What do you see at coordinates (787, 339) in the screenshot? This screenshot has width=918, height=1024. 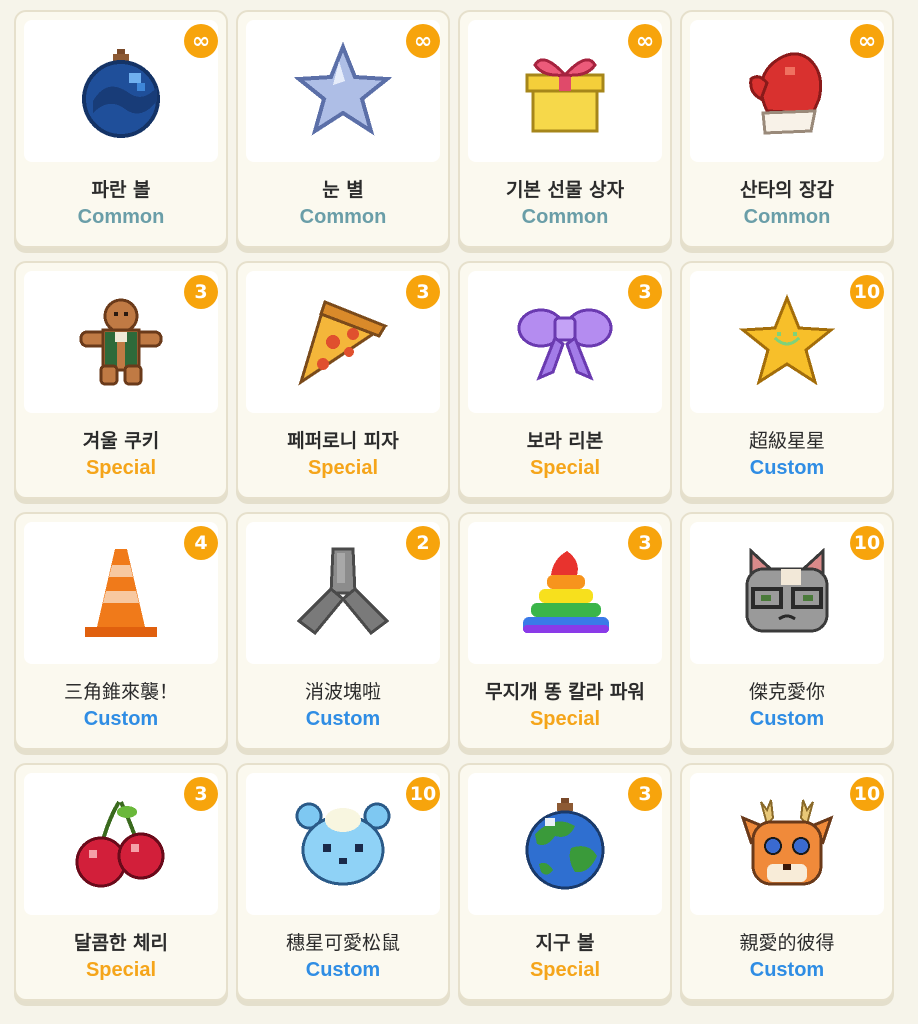 I see `super-star-icon` at bounding box center [787, 339].